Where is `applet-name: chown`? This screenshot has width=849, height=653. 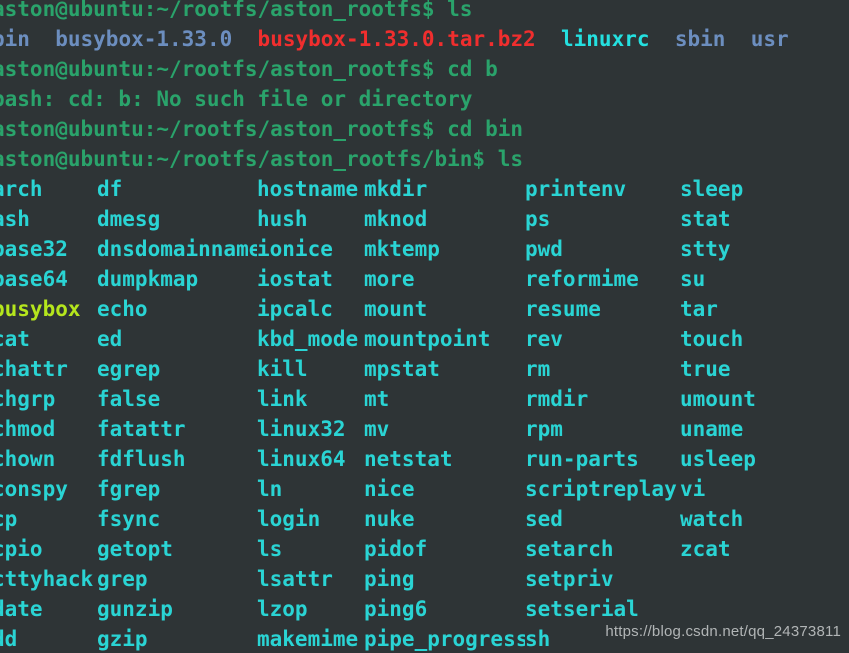 applet-name: chown is located at coordinates (28, 459).